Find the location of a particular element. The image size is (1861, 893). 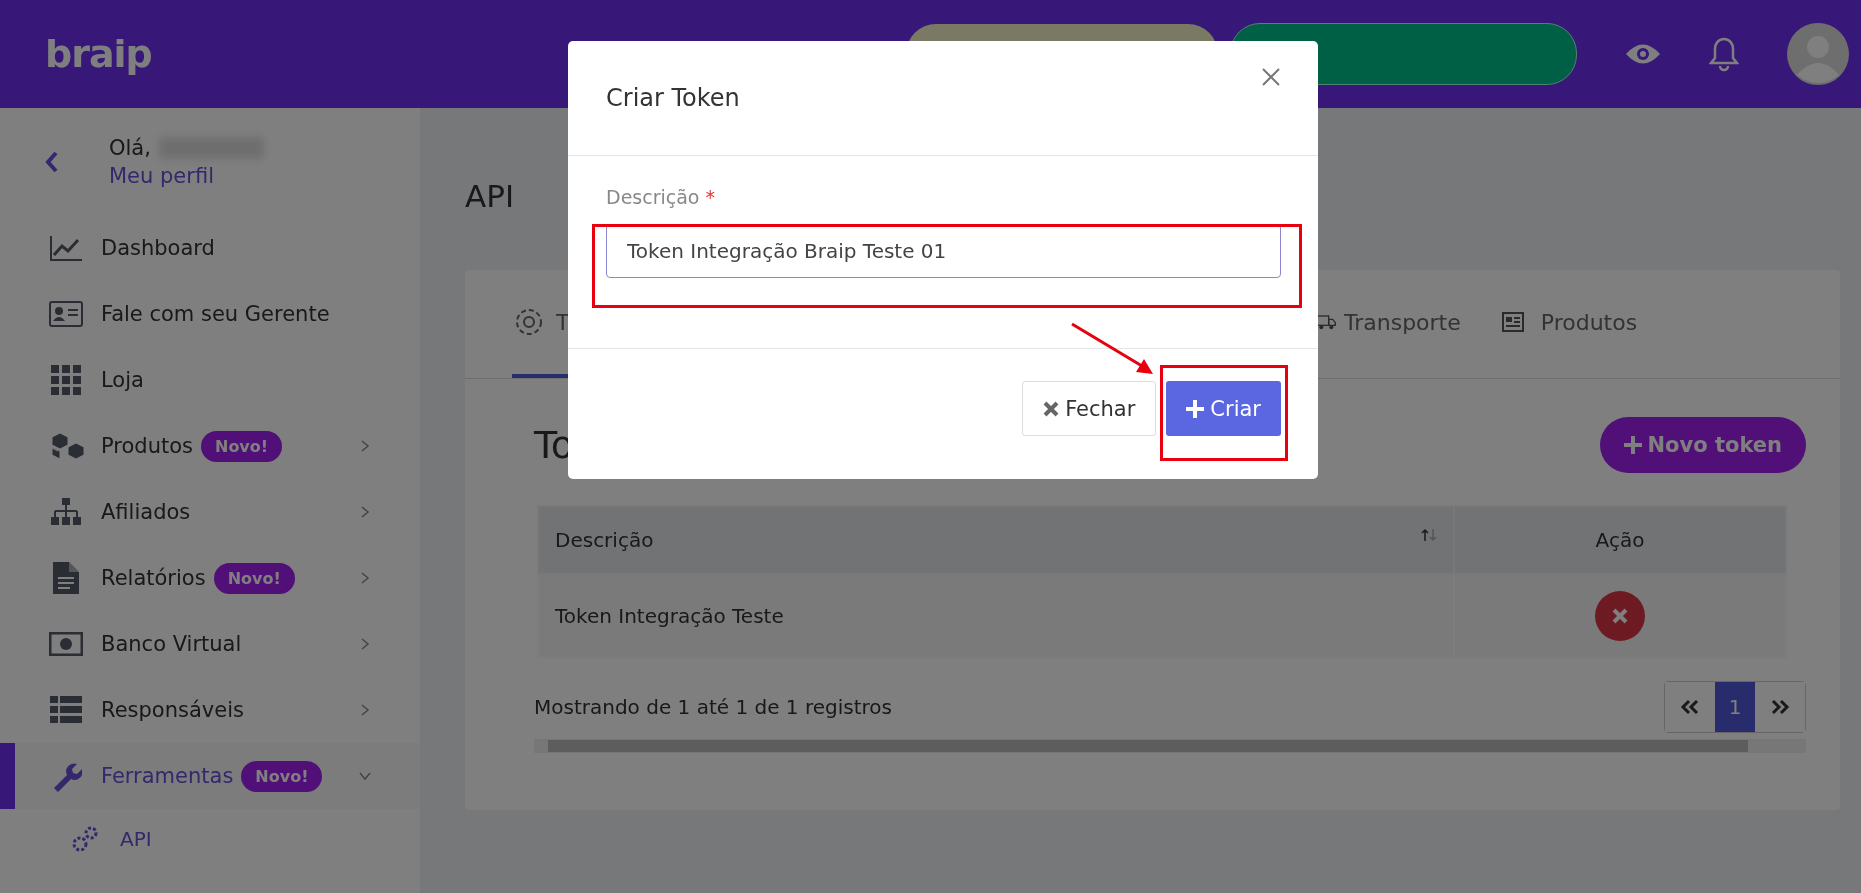

logo: braip is located at coordinates (98, 54).